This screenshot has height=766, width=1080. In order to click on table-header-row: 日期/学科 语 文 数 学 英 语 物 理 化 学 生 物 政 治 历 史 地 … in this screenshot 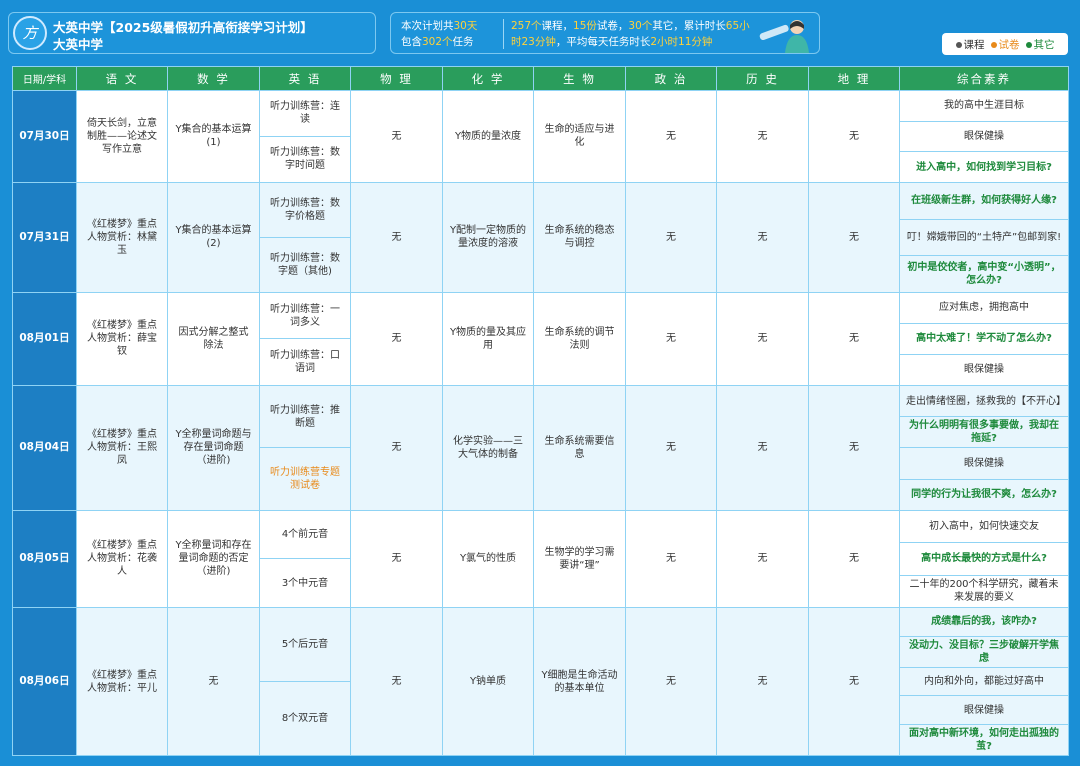, I will do `click(540, 78)`.